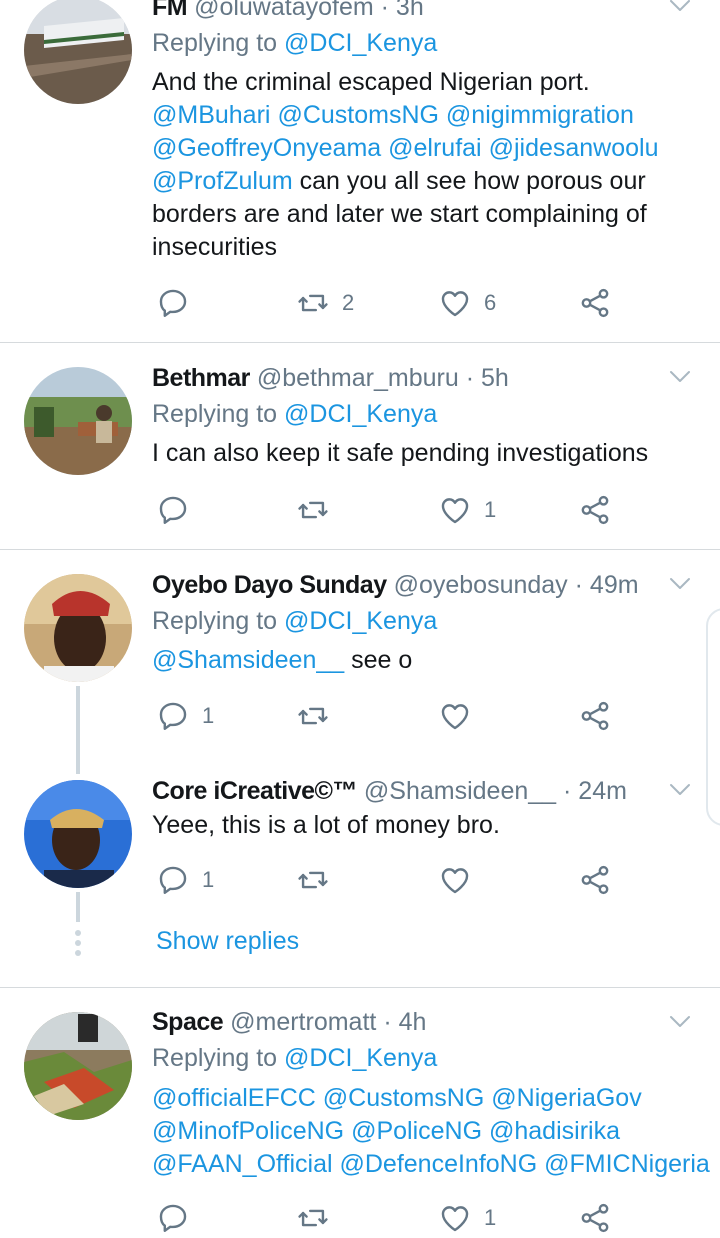  Describe the element at coordinates (487, 378) in the screenshot. I see `timestamp: · 5h` at that location.